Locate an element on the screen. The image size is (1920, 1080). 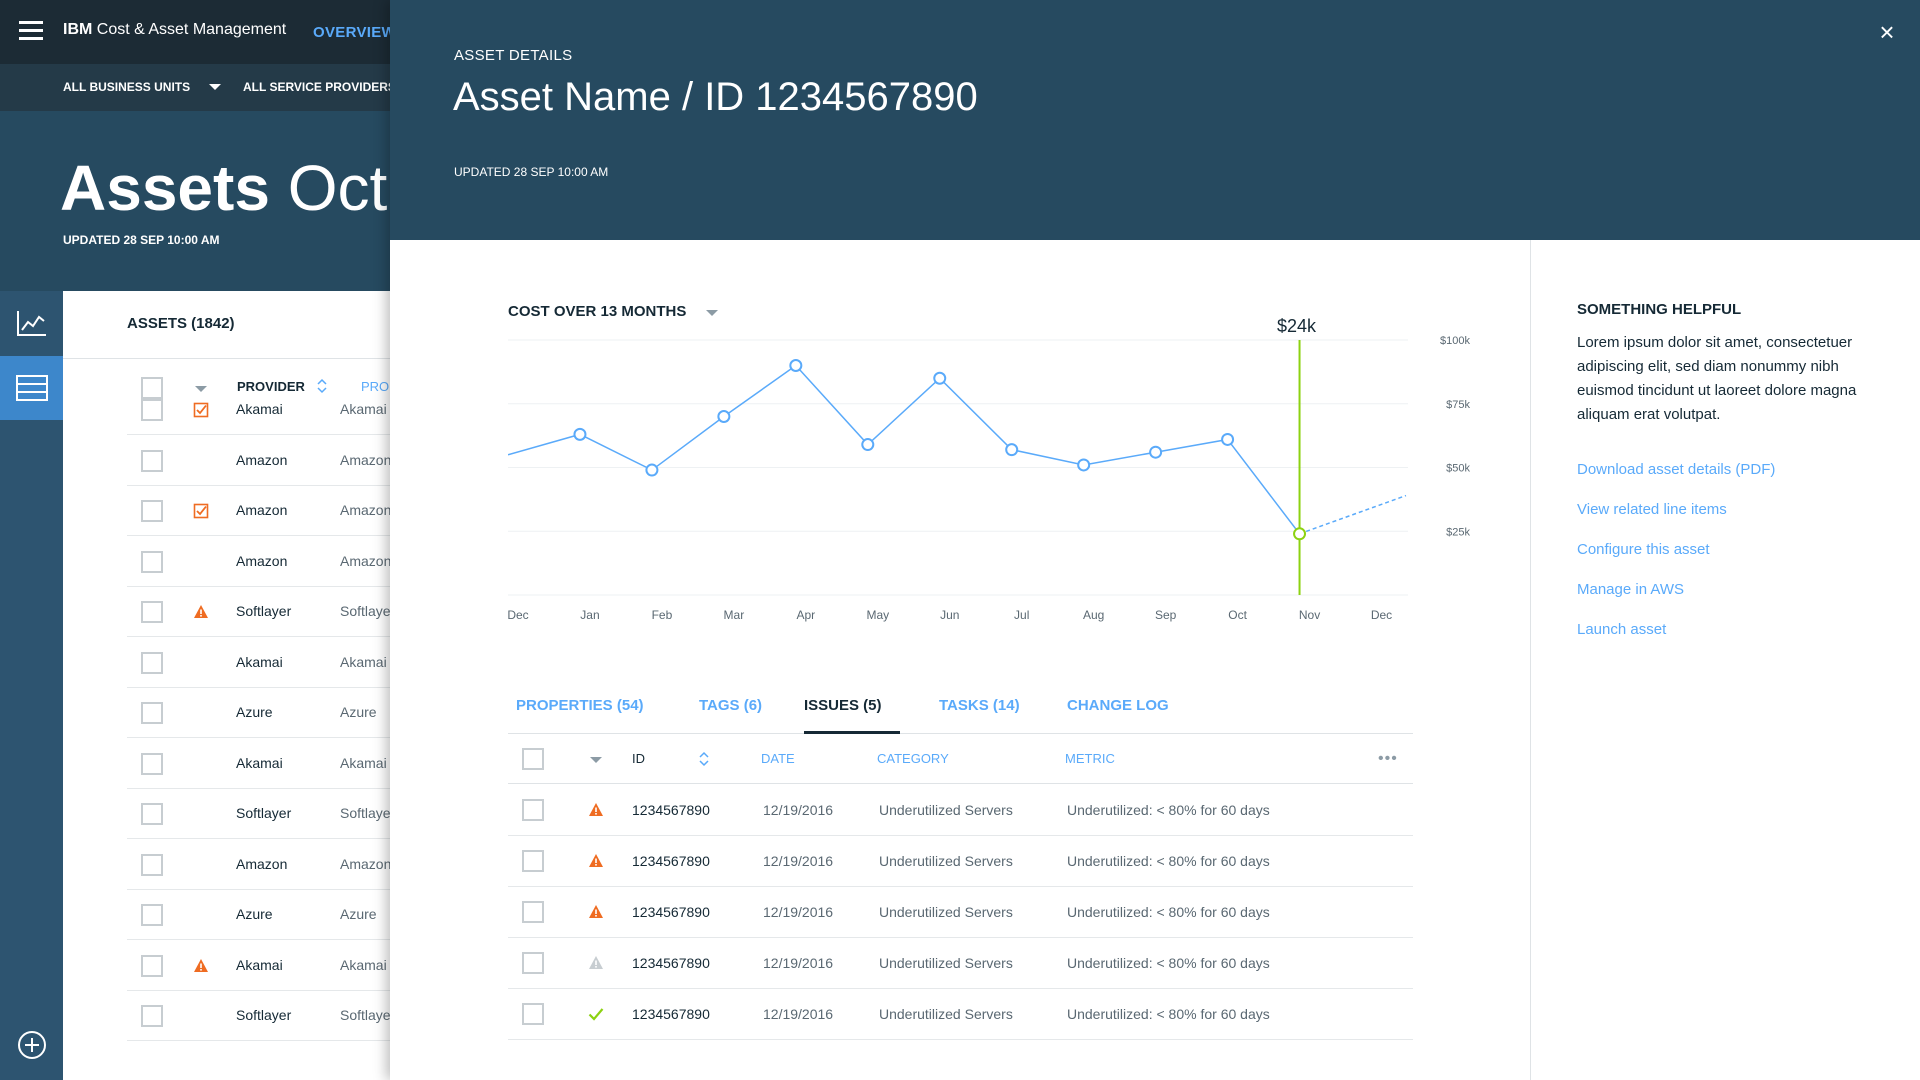
tab-tags: TAGS (6) is located at coordinates (730, 705).